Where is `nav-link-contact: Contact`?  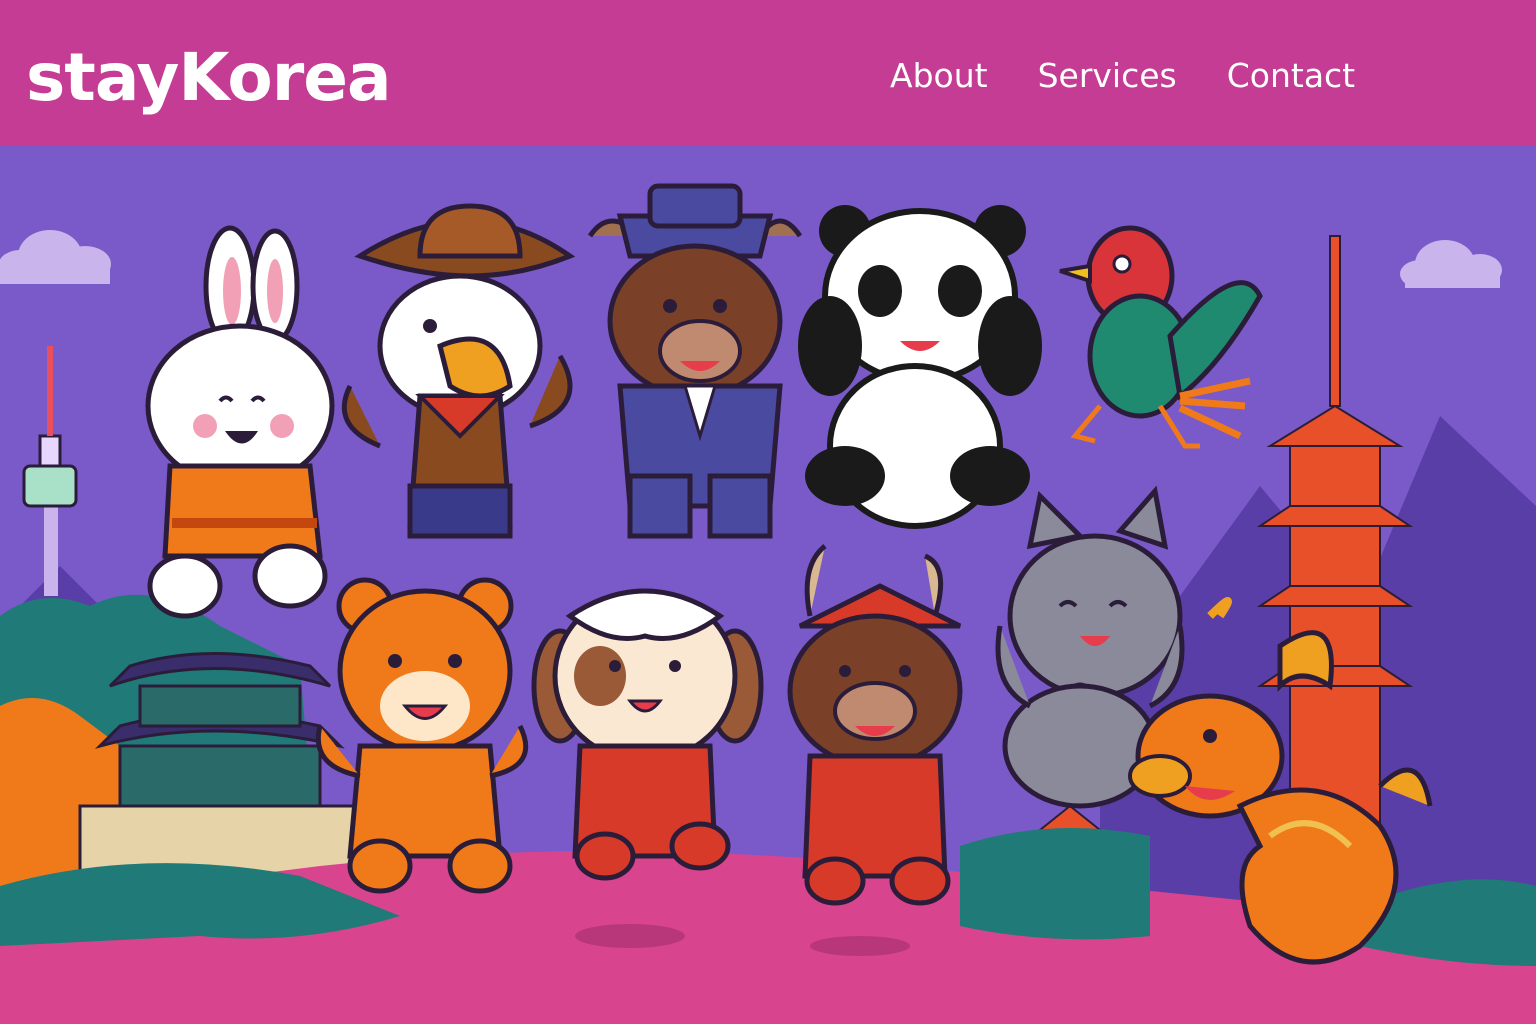
nav-link-contact: Contact is located at coordinates (1291, 76).